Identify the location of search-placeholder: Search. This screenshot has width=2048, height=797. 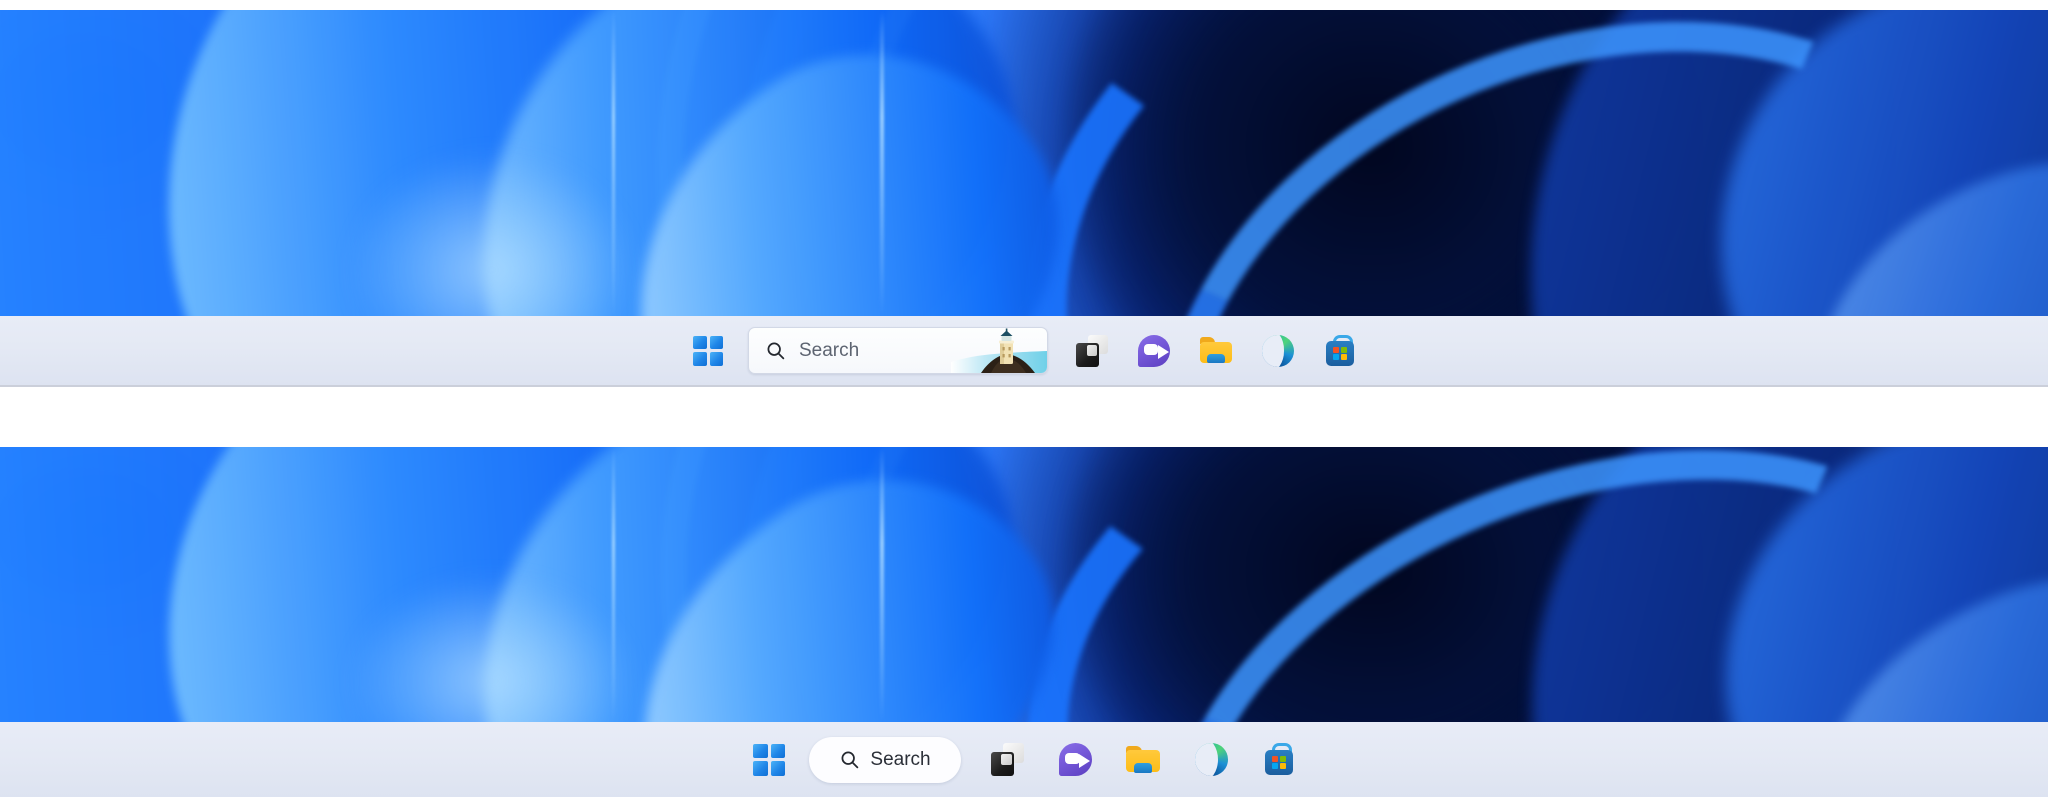
(829, 350).